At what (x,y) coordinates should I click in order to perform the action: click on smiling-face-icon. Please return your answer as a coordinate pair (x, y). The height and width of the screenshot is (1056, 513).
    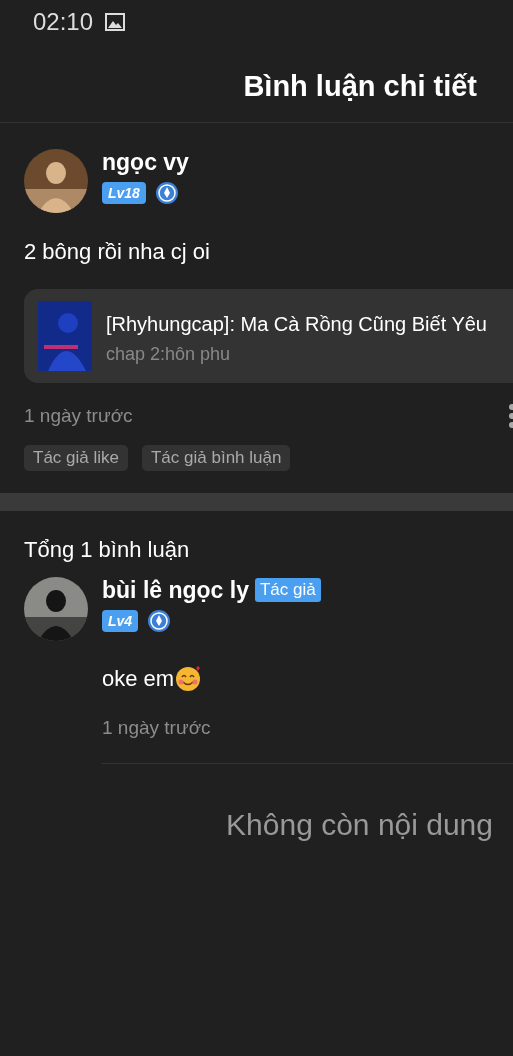
    Looking at the image, I should click on (188, 679).